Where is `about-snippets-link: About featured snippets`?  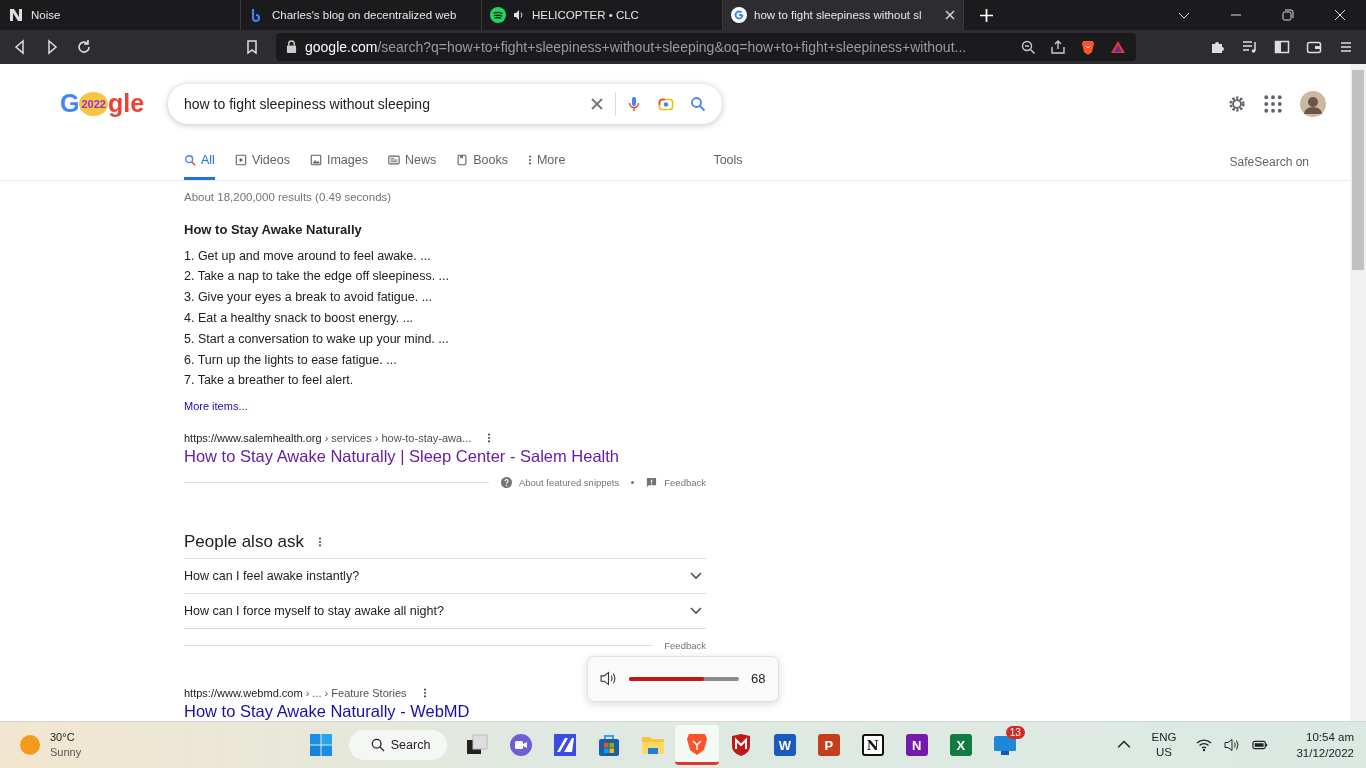
about-snippets-link: About featured snippets is located at coordinates (569, 483).